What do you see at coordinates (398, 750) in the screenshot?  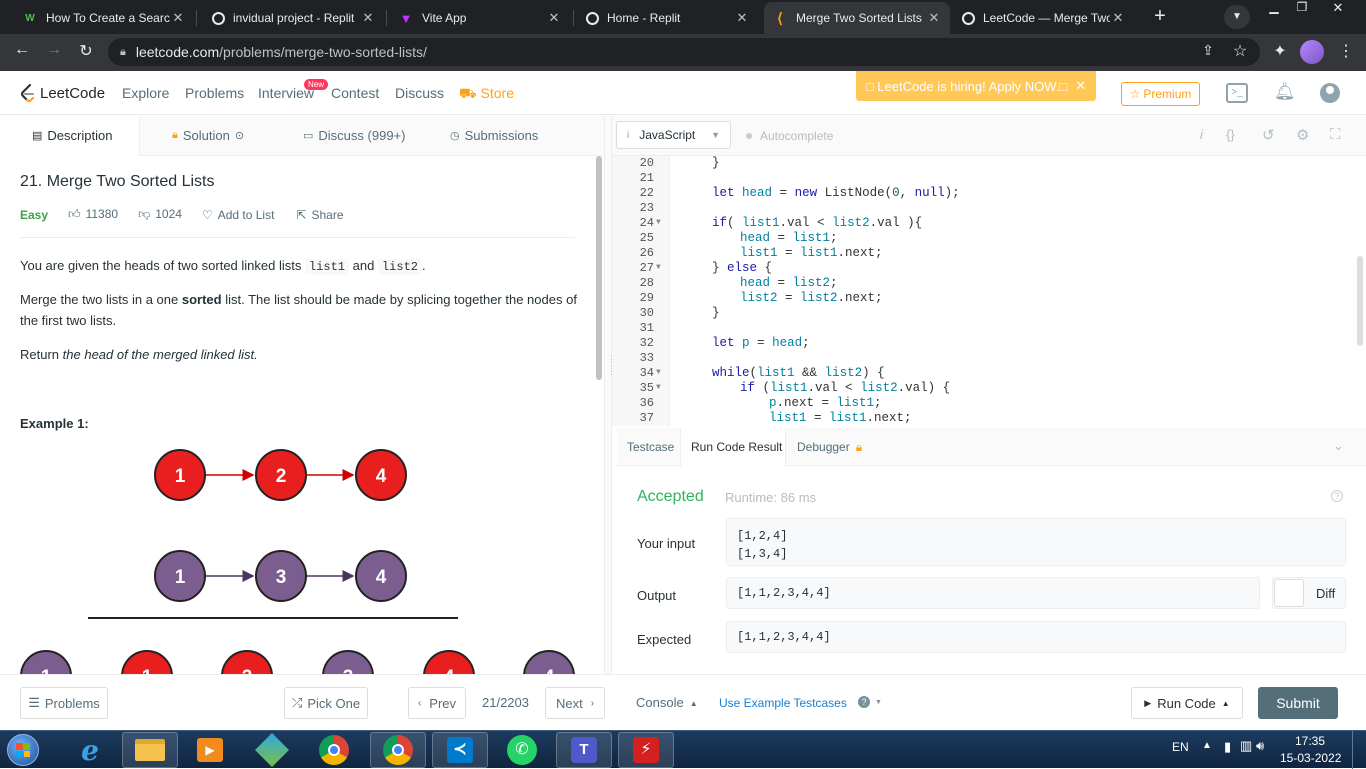 I see `chrome-profile-icon` at bounding box center [398, 750].